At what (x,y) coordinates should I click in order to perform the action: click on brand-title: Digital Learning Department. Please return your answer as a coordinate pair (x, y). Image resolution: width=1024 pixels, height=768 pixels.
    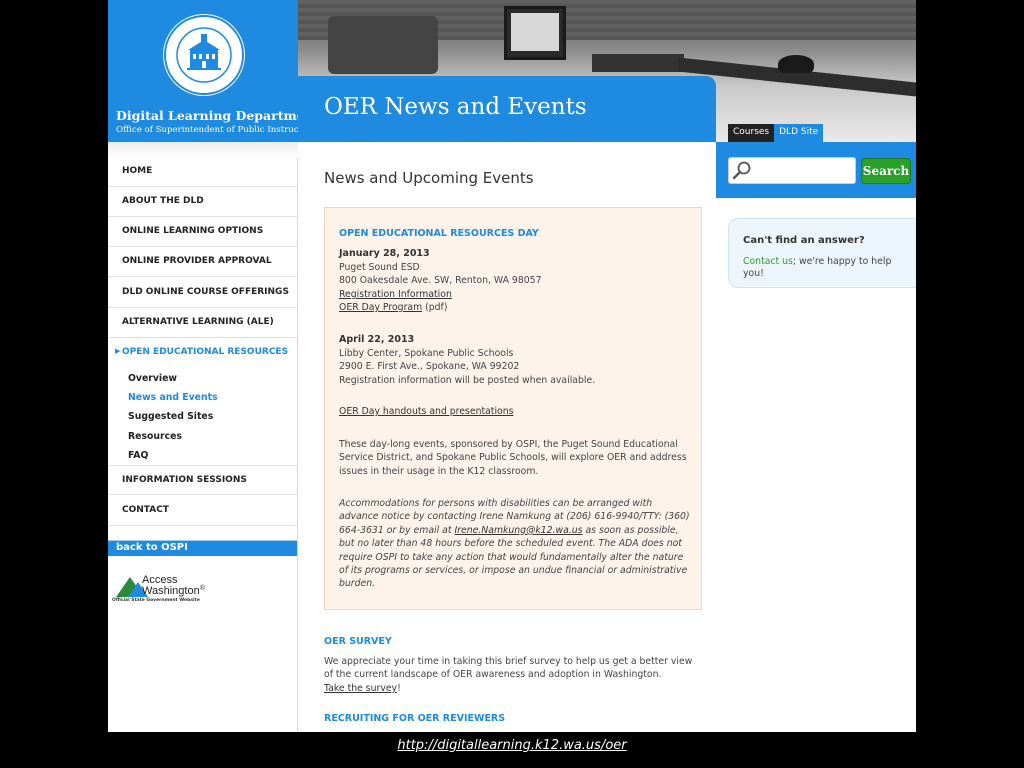
    Looking at the image, I should click on (218, 115).